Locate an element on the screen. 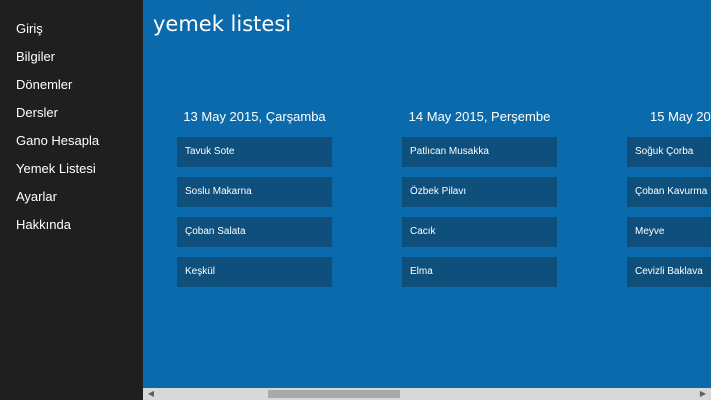 The height and width of the screenshot is (400, 711). nav-item-yemek-listesi: Yemek Listesi is located at coordinates (71, 169).